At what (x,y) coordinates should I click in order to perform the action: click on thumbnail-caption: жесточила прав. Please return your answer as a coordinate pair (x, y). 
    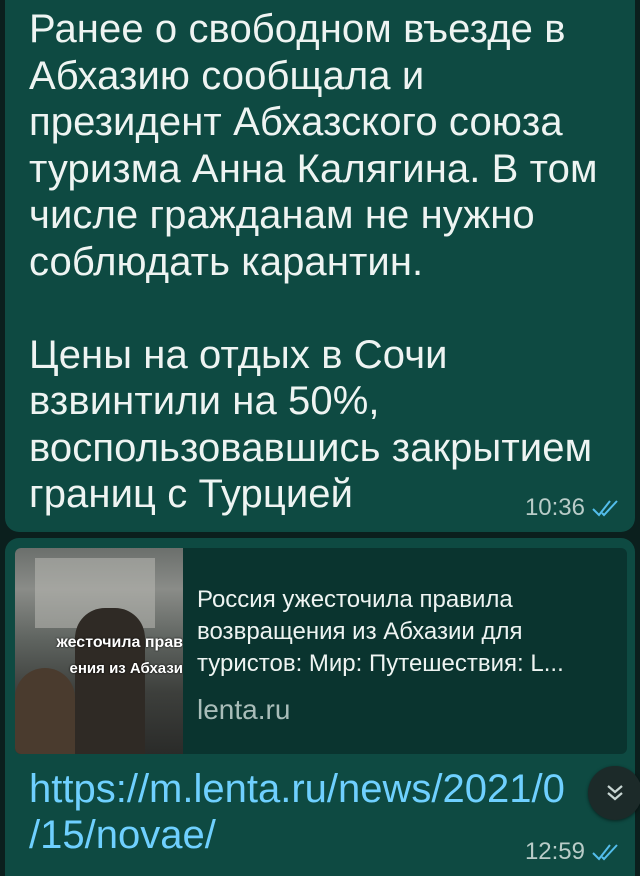
    Looking at the image, I should click on (119, 642).